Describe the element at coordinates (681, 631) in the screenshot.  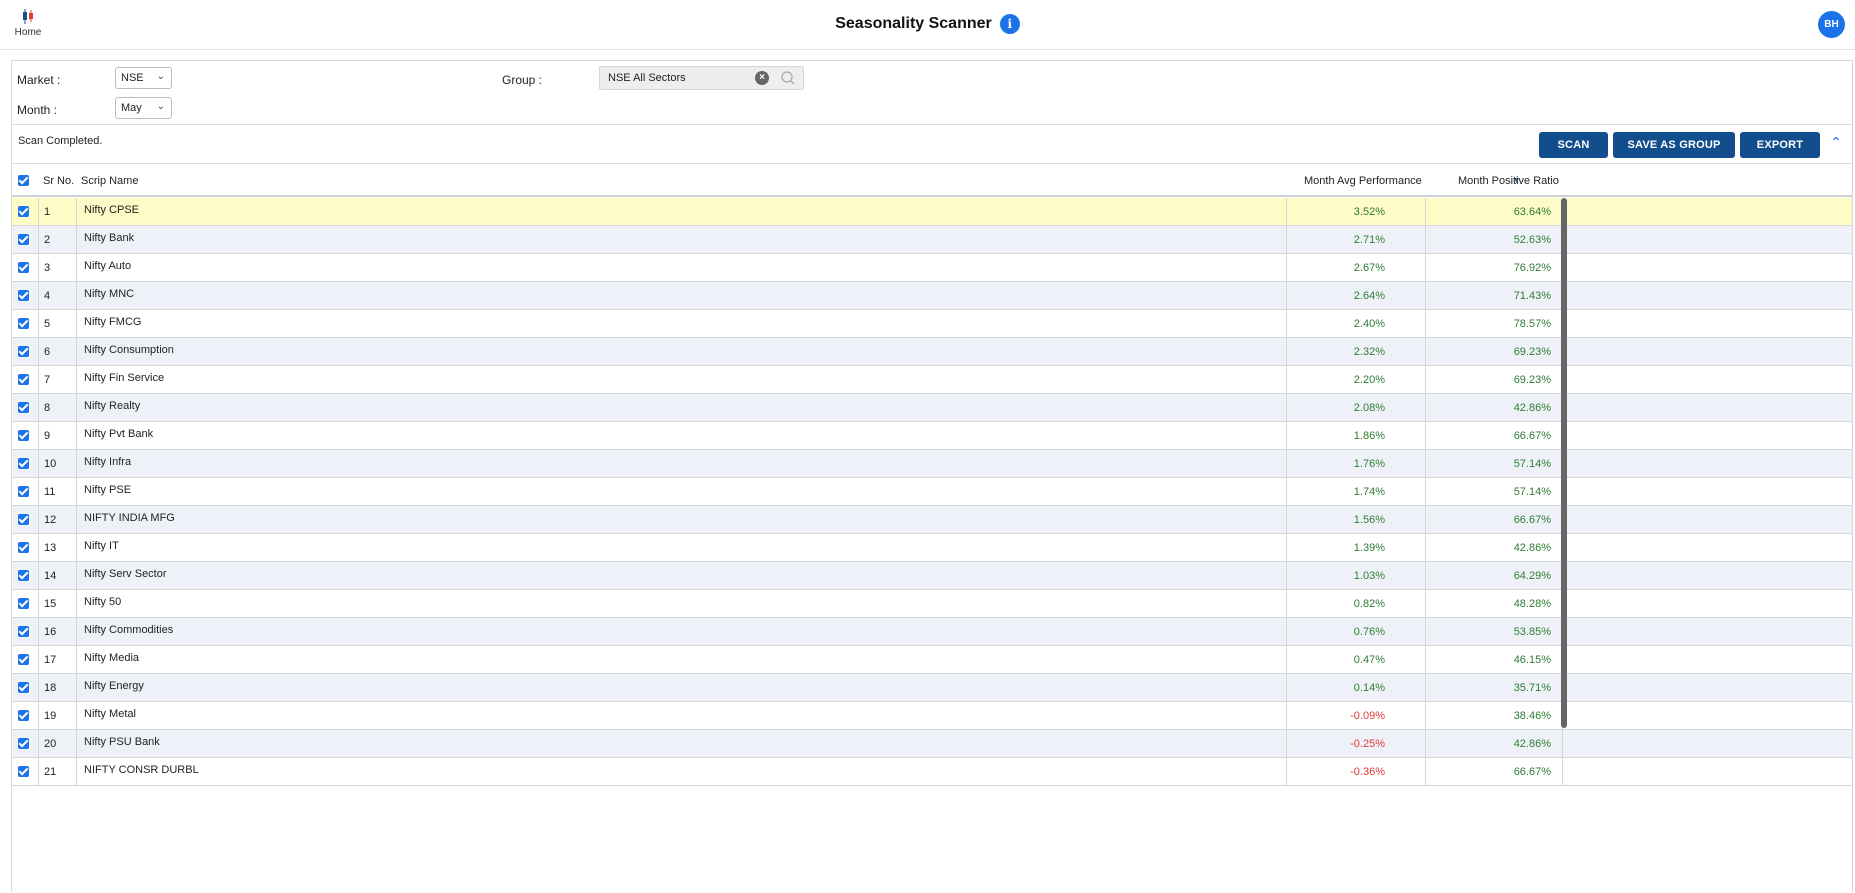
I see `row-scrip-name: Nifty Commodities` at that location.